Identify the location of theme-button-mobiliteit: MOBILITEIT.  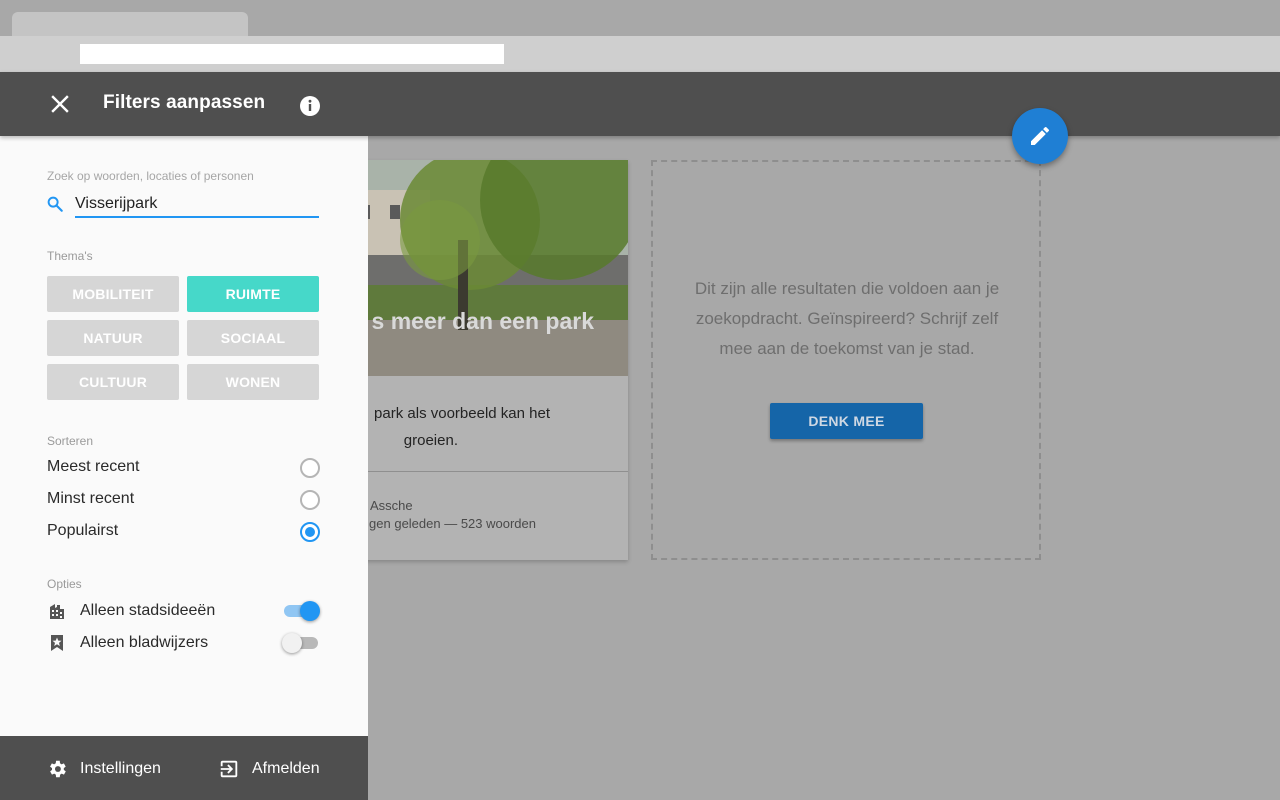
(113, 294).